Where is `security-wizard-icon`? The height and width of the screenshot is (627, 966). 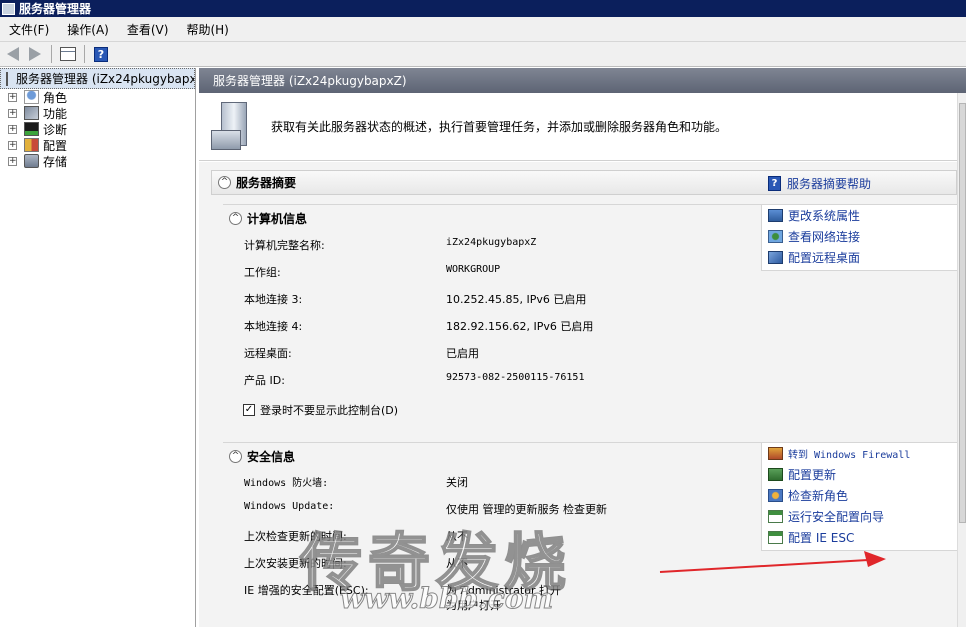 security-wizard-icon is located at coordinates (775, 516).